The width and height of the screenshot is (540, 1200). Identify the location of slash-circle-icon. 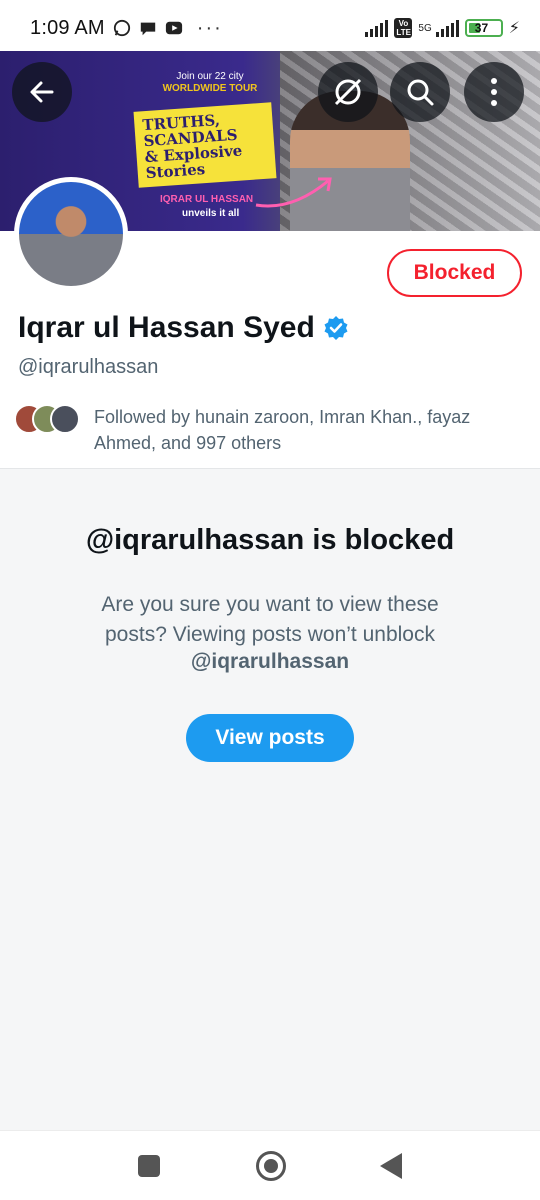
(348, 92).